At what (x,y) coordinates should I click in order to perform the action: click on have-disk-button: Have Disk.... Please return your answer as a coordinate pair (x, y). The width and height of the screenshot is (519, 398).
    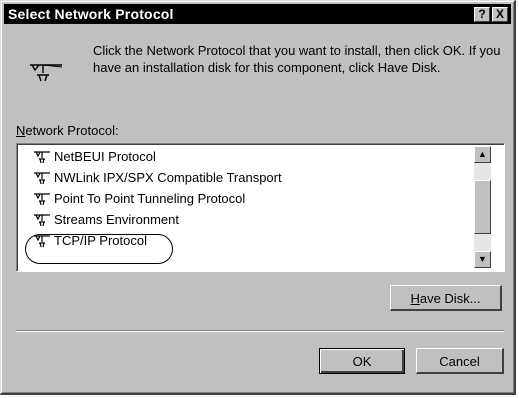
    Looking at the image, I should click on (446, 298).